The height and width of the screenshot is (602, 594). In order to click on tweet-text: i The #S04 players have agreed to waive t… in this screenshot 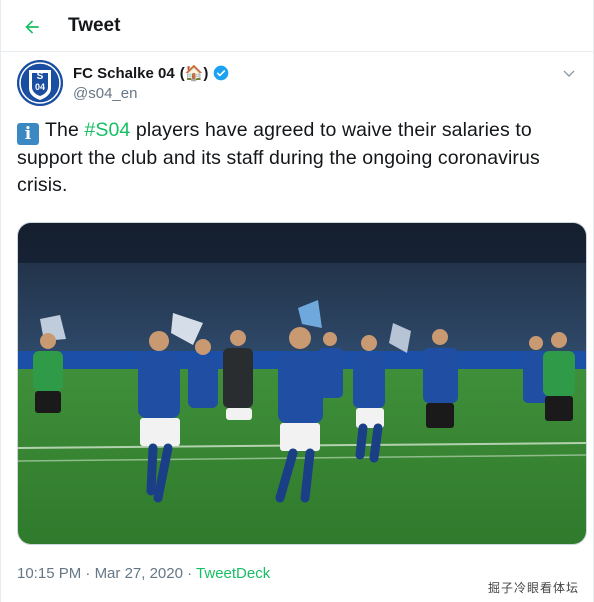, I will do `click(297, 158)`.